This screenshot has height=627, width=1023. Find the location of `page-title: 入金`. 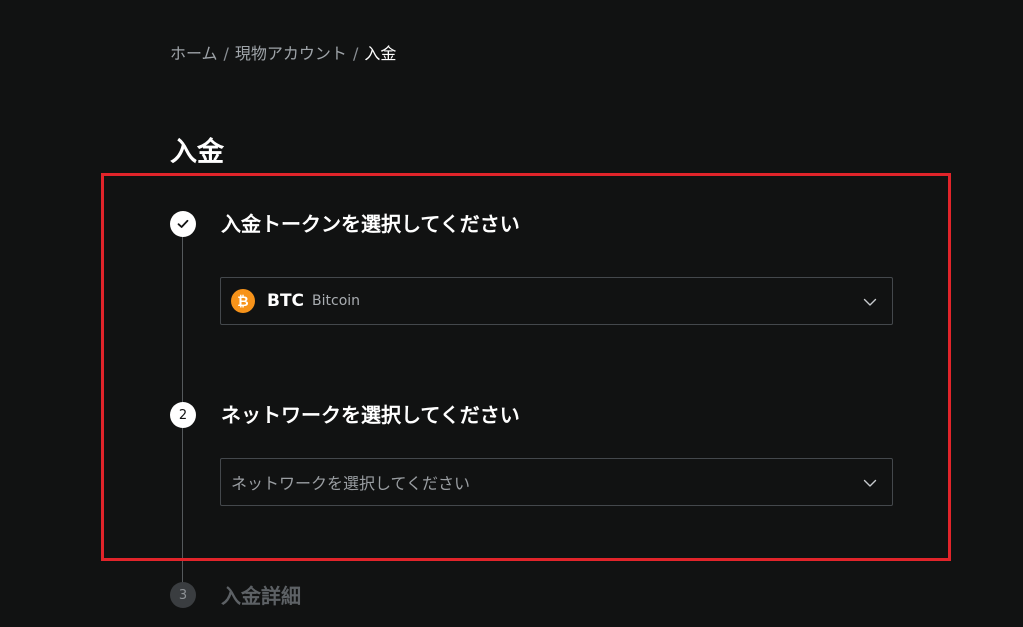

page-title: 入金 is located at coordinates (197, 152).